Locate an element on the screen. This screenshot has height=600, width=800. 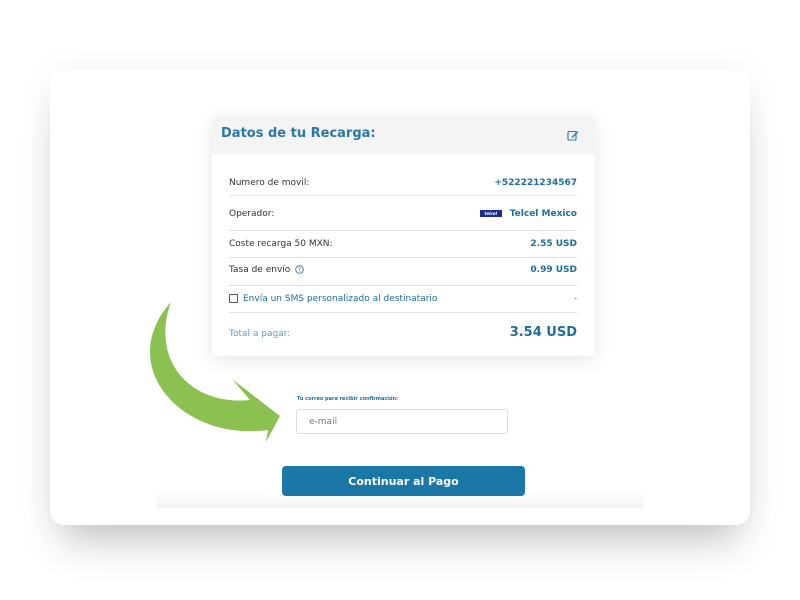
fee-value: 0.99 USD is located at coordinates (553, 270).